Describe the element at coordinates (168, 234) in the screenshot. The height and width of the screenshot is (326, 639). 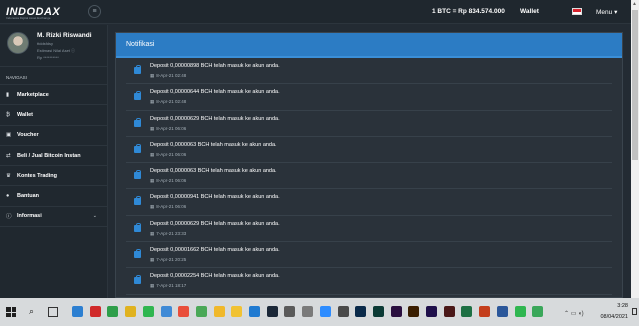
I see `notification-date: ▦ 7-Apr-21 23:33` at that location.